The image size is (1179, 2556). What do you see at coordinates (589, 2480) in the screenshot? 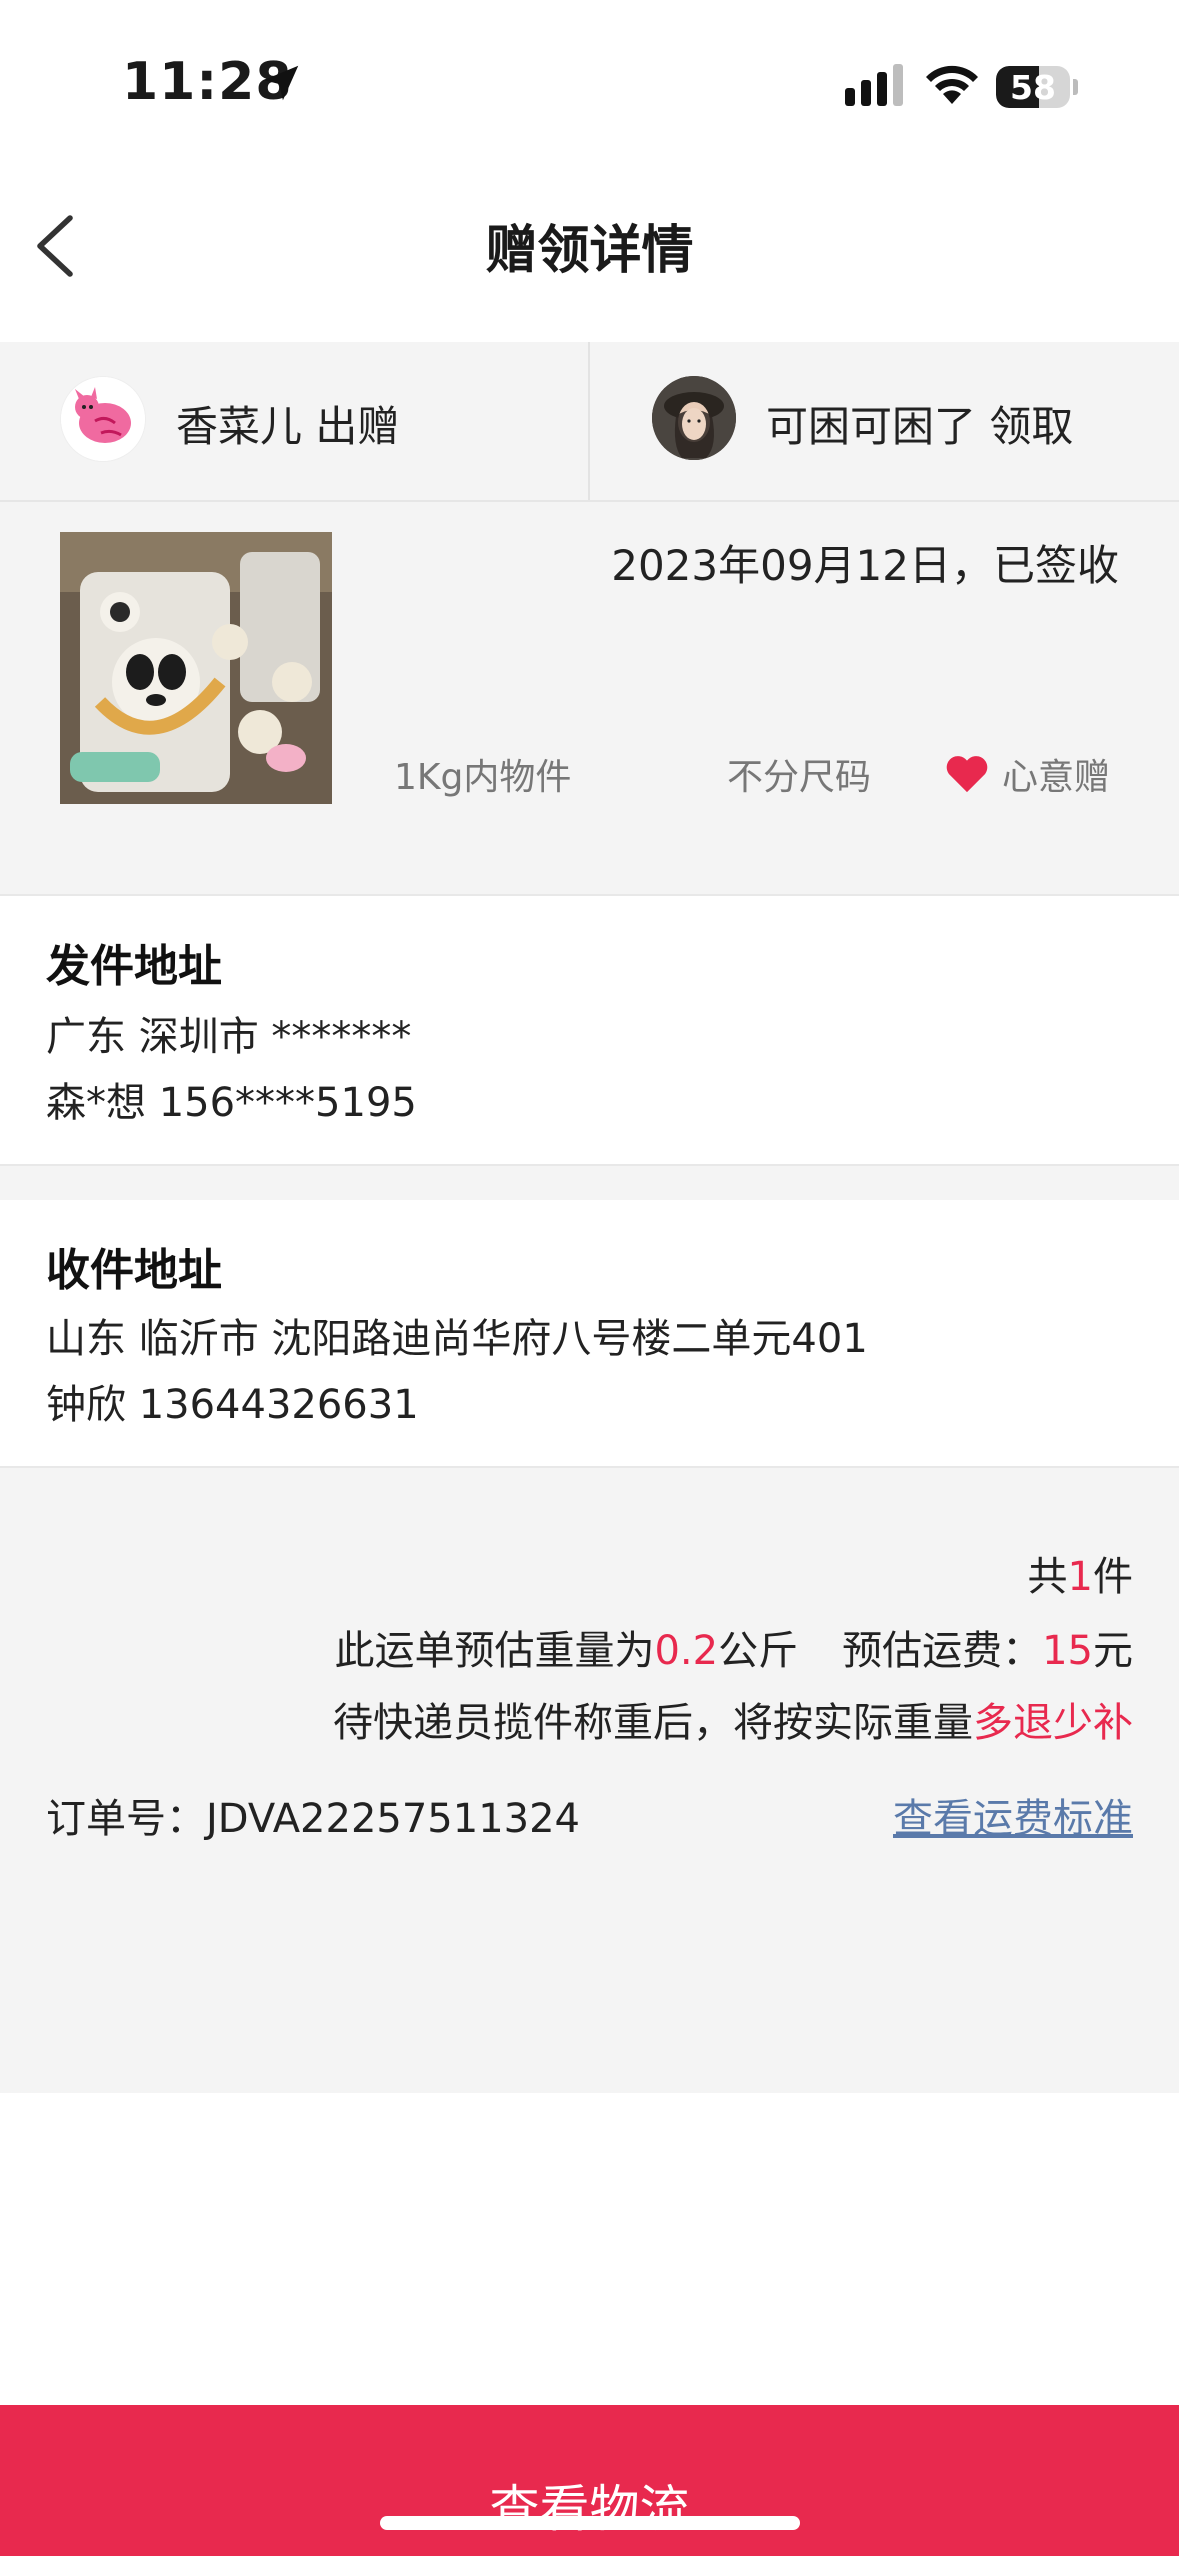
I see `view-logistics-button: 查看物流` at bounding box center [589, 2480].